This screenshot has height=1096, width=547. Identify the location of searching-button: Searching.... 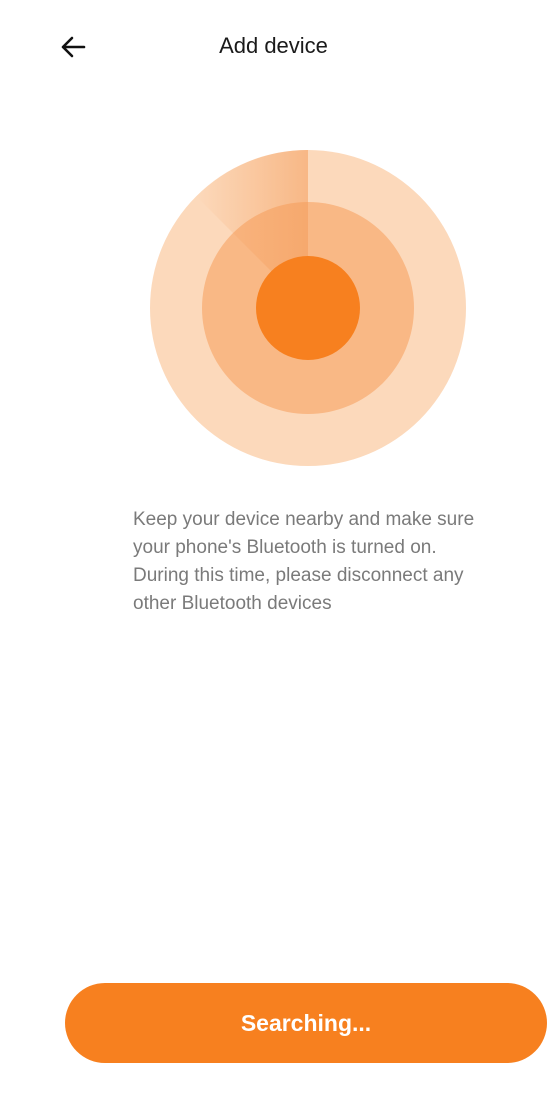
(306, 1023).